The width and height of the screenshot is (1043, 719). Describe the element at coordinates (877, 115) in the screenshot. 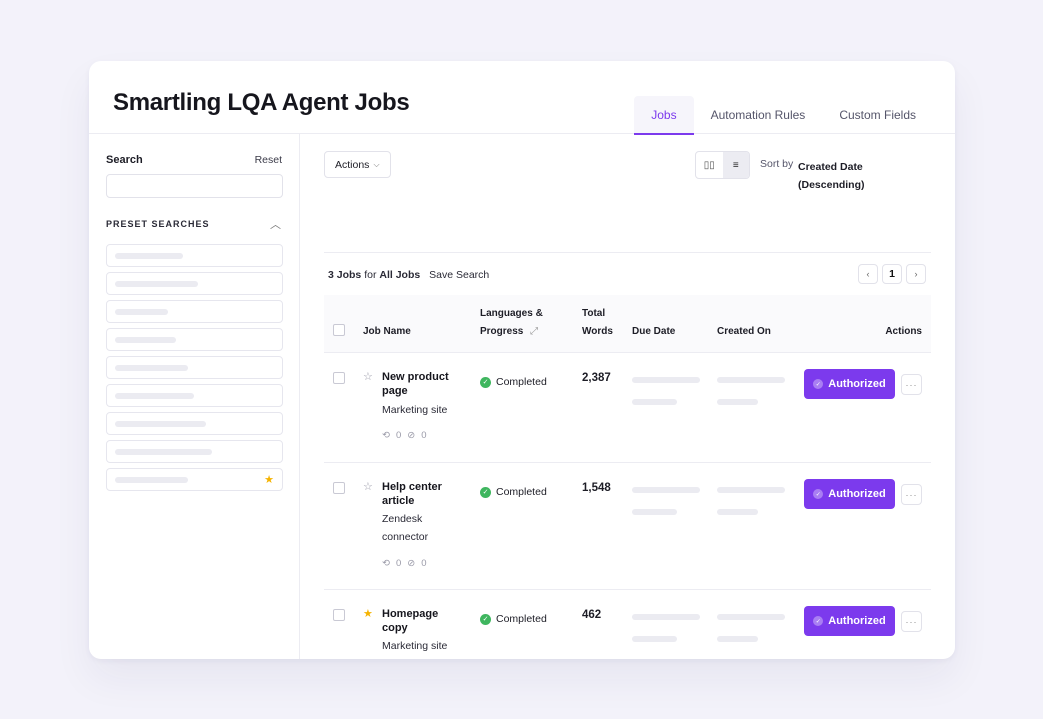

I see `tab-custom-fields: Custom Fields` at that location.